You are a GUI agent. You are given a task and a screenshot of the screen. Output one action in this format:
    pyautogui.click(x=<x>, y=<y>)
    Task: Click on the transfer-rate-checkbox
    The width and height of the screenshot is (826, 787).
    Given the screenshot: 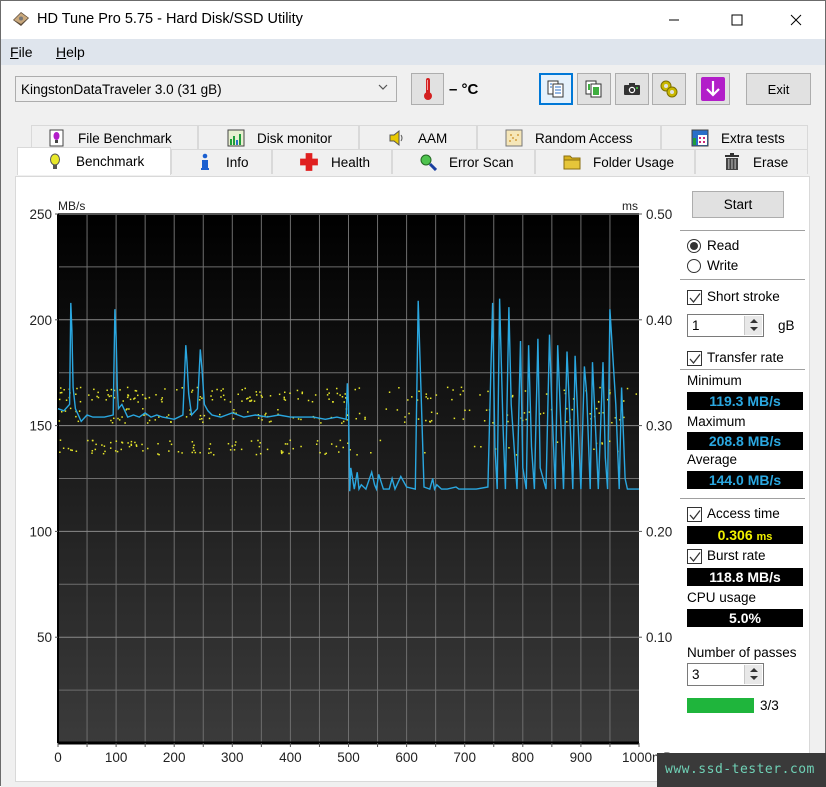 What is the action you would take?
    pyautogui.click(x=694, y=358)
    